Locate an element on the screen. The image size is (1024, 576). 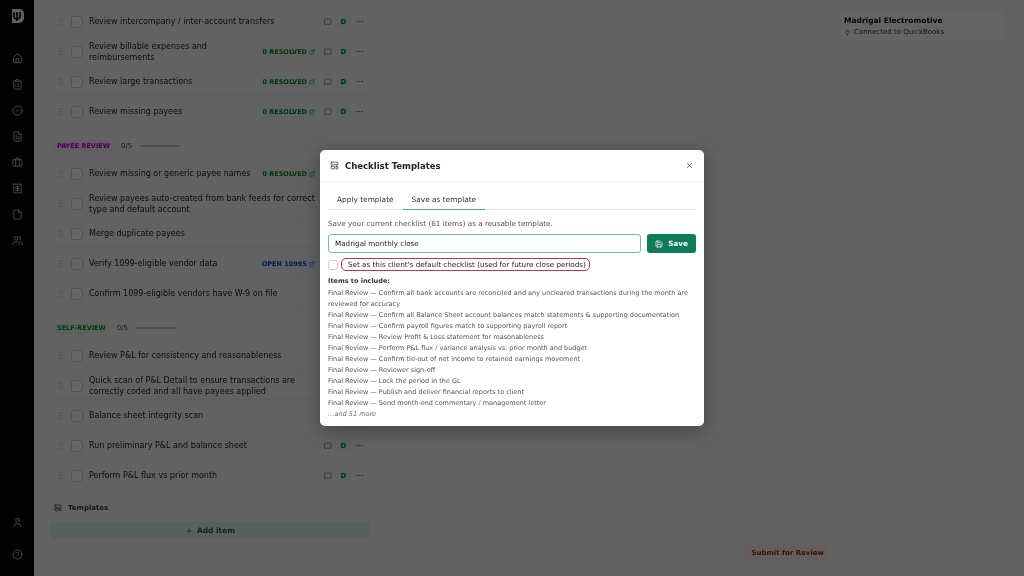
logo-icon is located at coordinates (17, 16).